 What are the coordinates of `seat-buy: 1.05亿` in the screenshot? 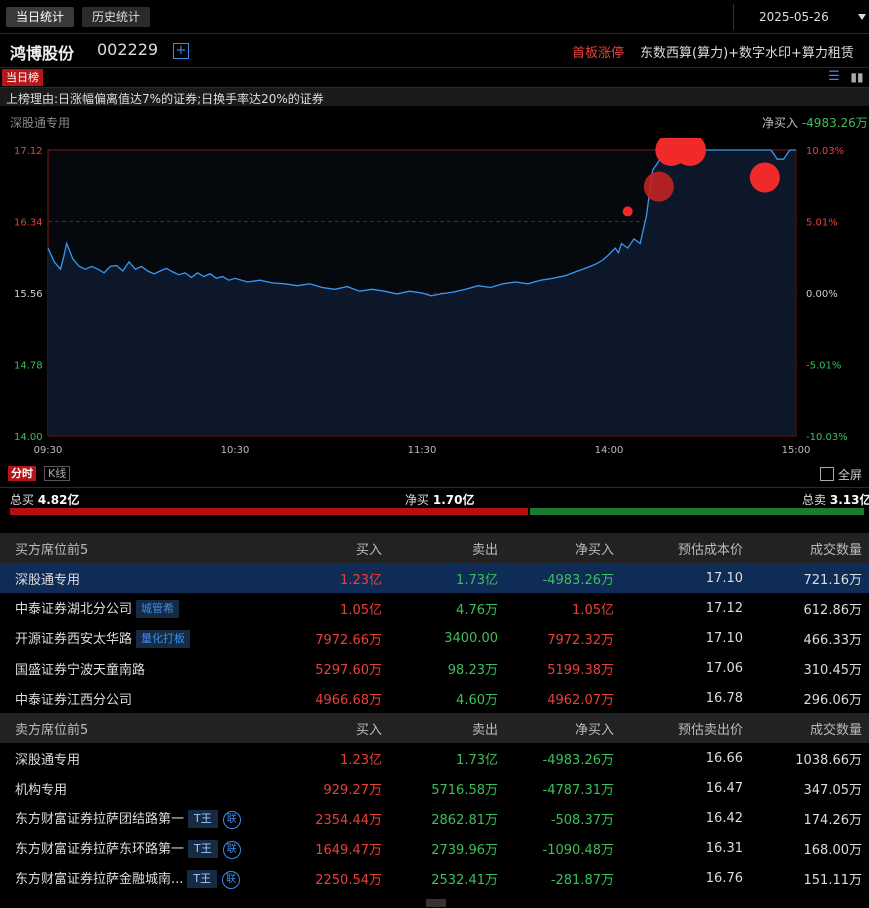 It's located at (361, 610).